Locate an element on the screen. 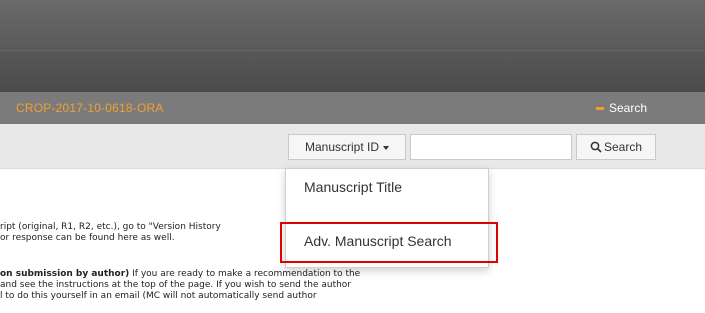  content-line: or response can be found here as well. is located at coordinates (87, 238).